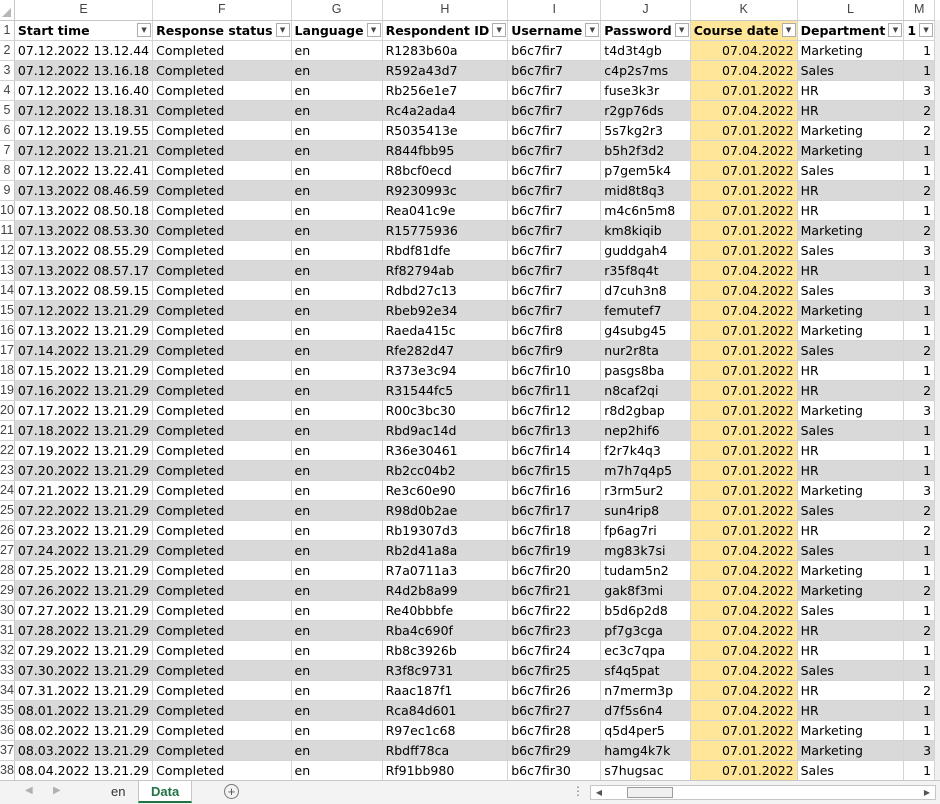 Image resolution: width=940 pixels, height=804 pixels. I want to click on username-cell: b6c7fir10, so click(554, 370).